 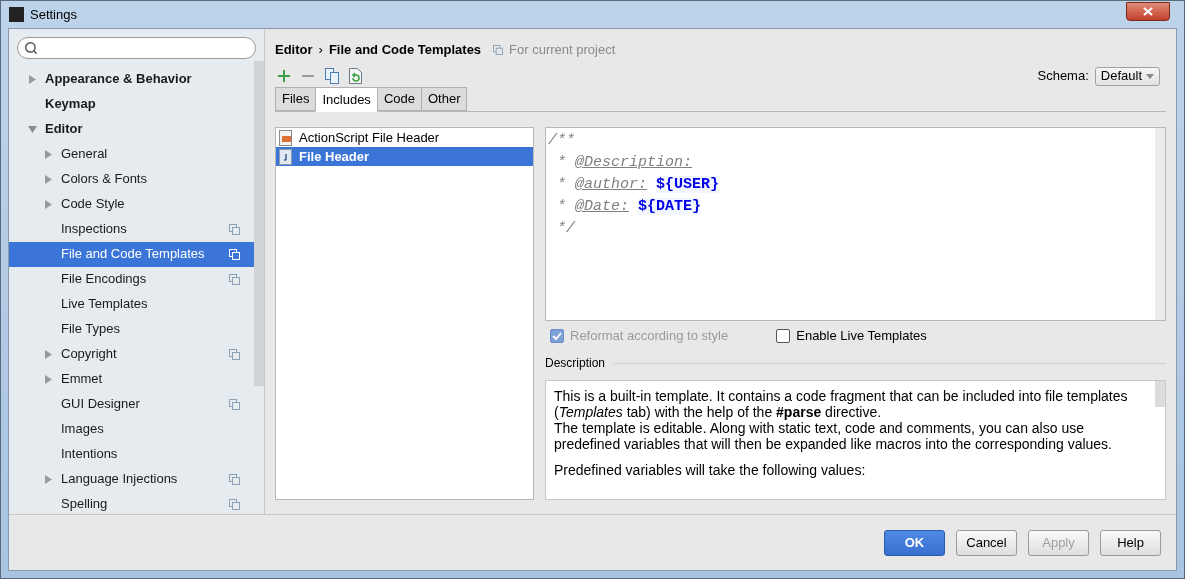 What do you see at coordinates (85, 154) in the screenshot?
I see `tree-item-label: General` at bounding box center [85, 154].